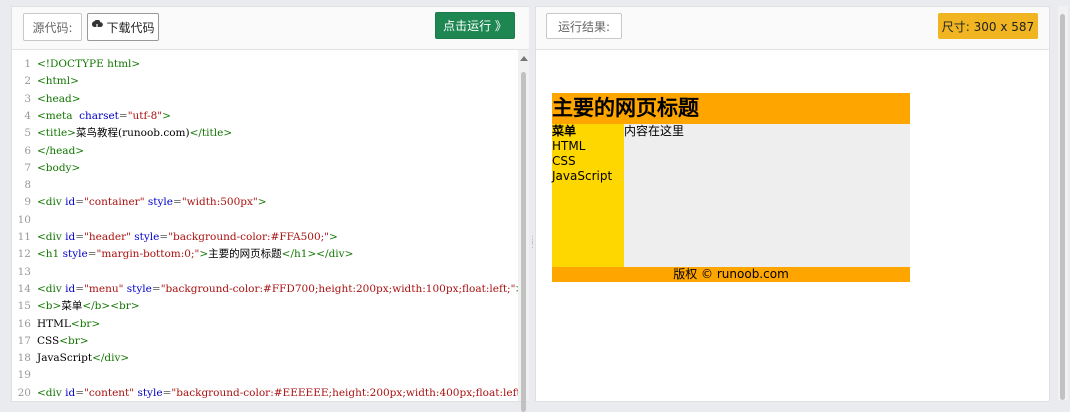 Image resolution: width=1070 pixels, height=412 pixels. Describe the element at coordinates (52, 27) in the screenshot. I see `source-code-label: 源代码:` at that location.